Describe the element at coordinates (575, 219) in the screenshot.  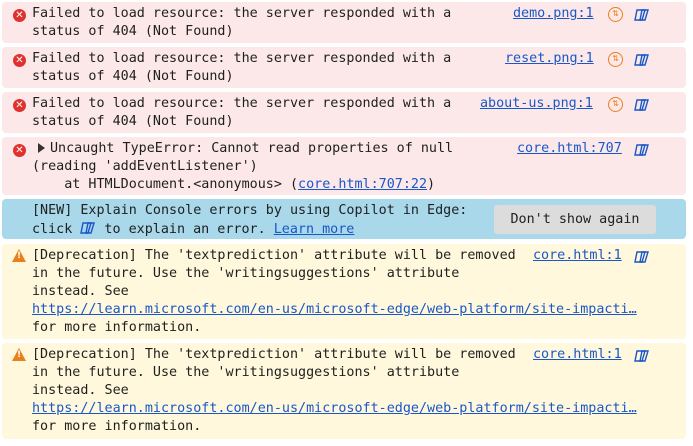
I see `dont-show-again-button: Don't show again` at that location.